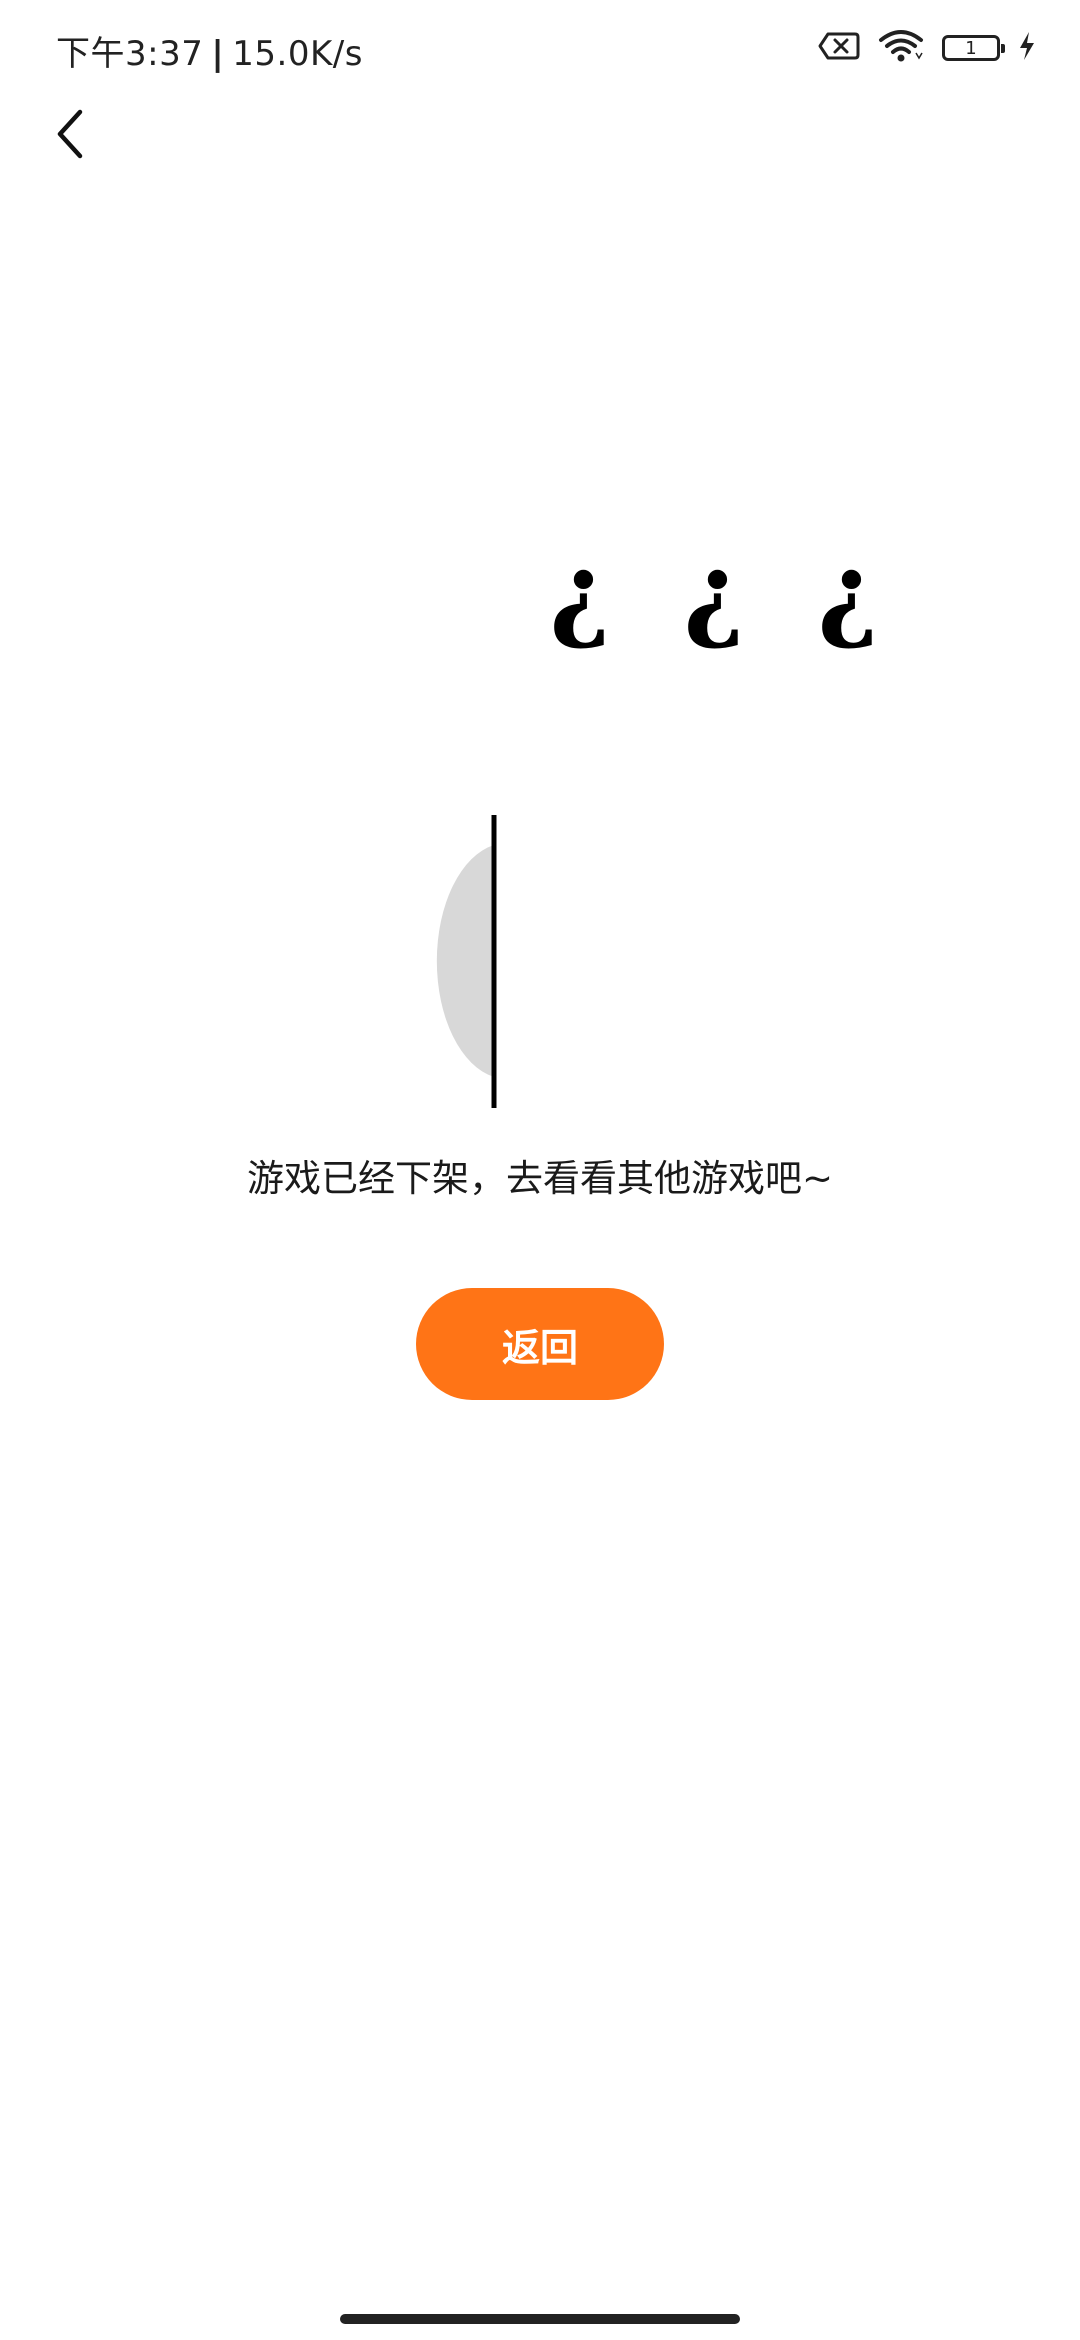 The image size is (1080, 2340). Describe the element at coordinates (540, 2319) in the screenshot. I see `home-indicator` at that location.